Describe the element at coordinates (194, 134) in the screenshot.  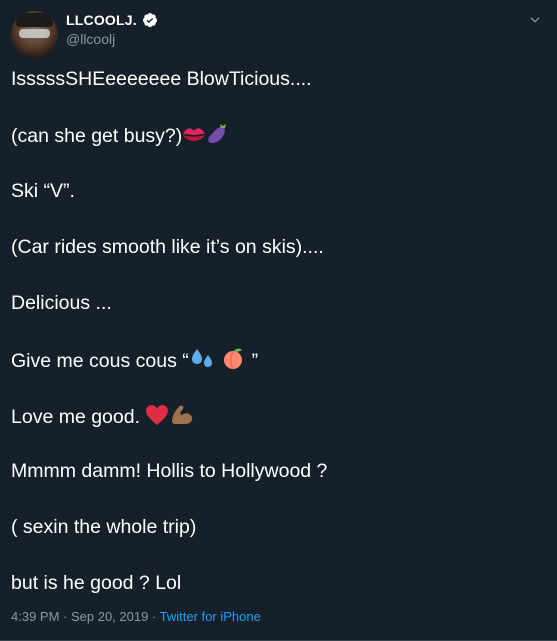
I see `kiss-mark-icon` at that location.